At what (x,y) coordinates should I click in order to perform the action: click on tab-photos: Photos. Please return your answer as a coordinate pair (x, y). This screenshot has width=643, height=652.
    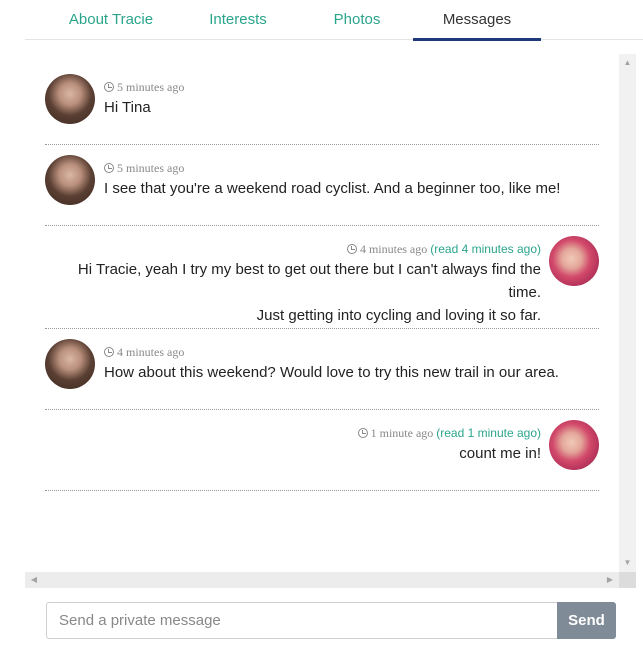
    Looking at the image, I should click on (357, 20).